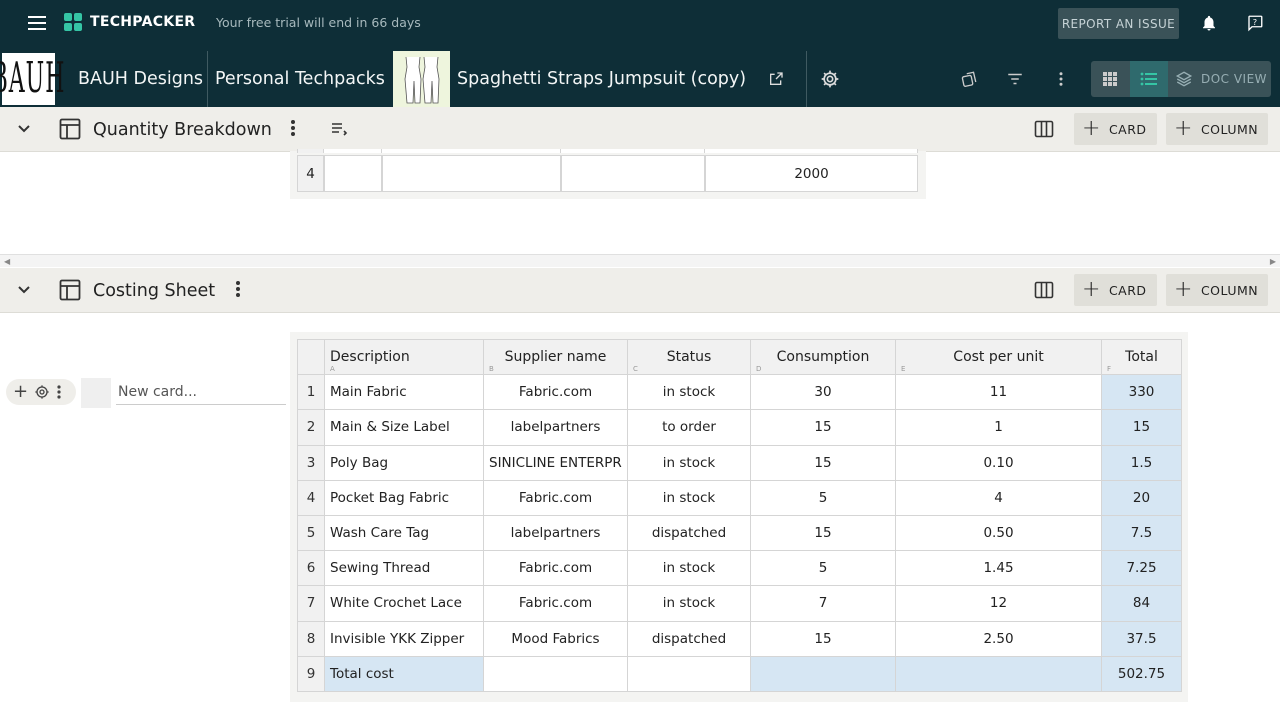  What do you see at coordinates (823, 603) in the screenshot?
I see `consumption-cell: 7` at bounding box center [823, 603].